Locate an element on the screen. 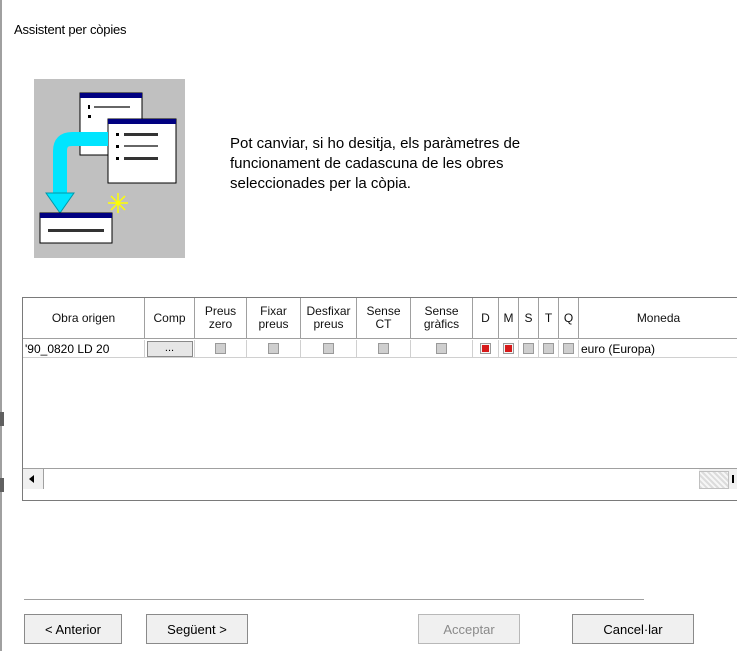 The height and width of the screenshot is (651, 737). column-header-desfixar-preus: Desfixar preus is located at coordinates (329, 318).